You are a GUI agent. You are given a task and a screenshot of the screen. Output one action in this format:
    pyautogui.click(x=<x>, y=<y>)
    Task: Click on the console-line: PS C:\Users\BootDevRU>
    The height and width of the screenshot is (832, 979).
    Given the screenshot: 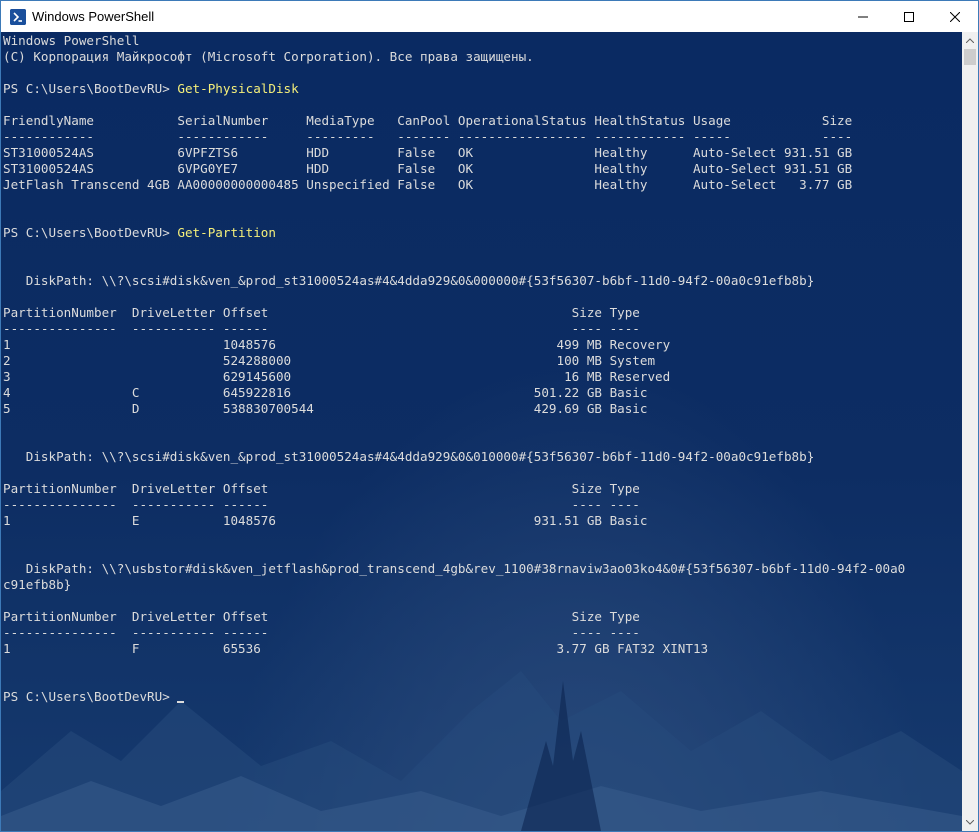 What is the action you would take?
    pyautogui.click(x=454, y=697)
    